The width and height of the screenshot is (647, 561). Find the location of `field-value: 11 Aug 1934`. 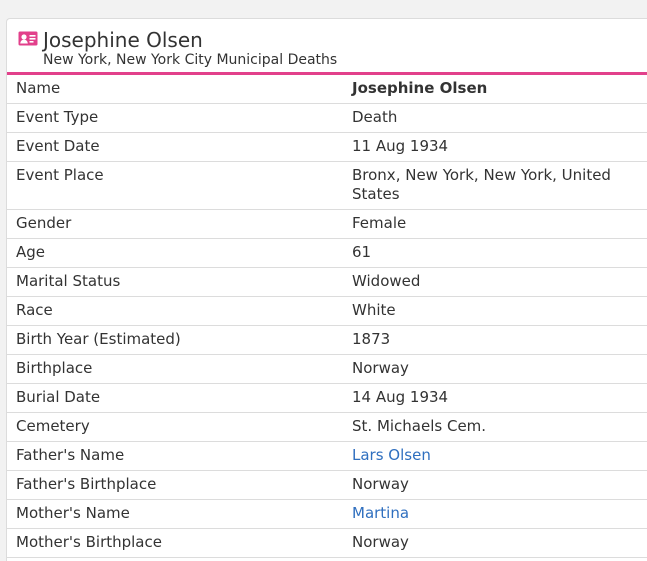

field-value: 11 Aug 1934 is located at coordinates (494, 147).